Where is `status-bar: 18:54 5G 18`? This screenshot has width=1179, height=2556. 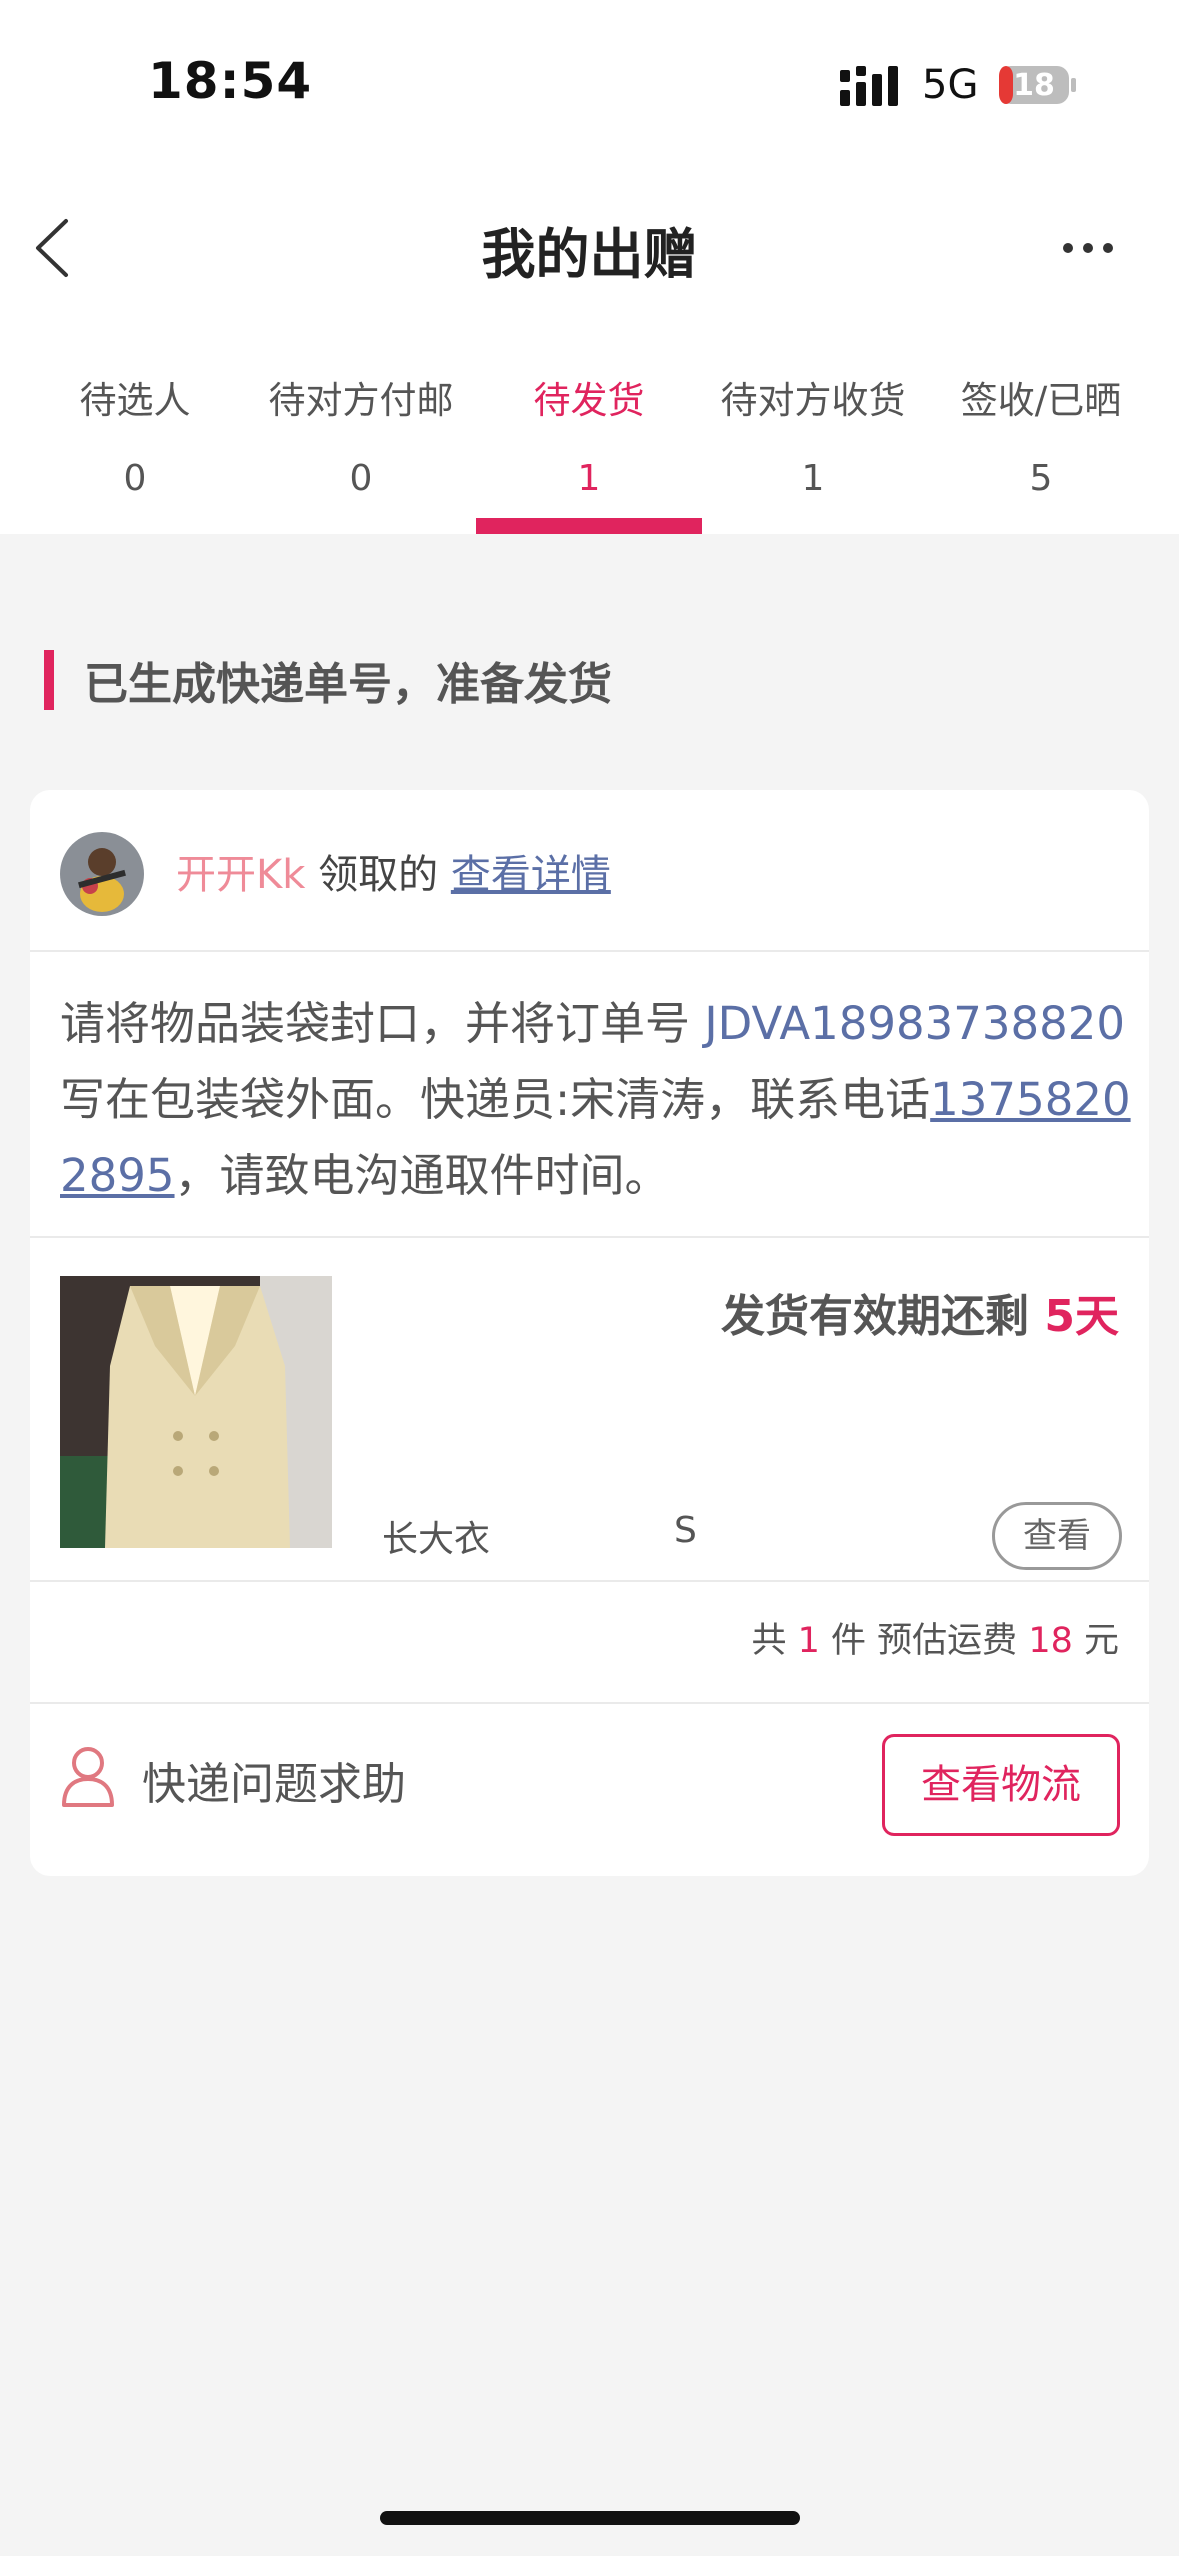 status-bar: 18:54 5G 18 is located at coordinates (589, 85).